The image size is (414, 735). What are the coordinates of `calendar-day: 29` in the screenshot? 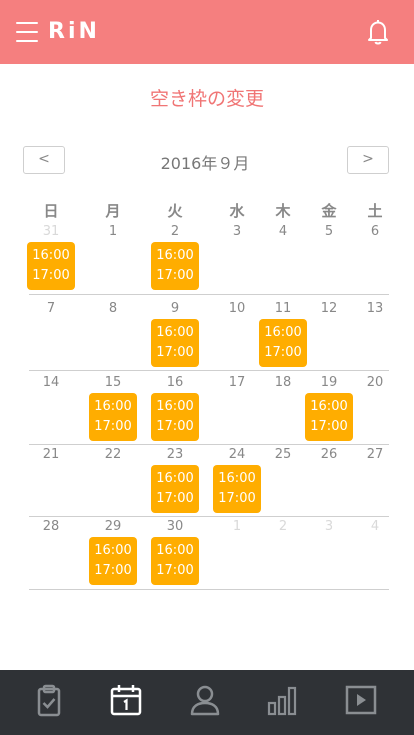 It's located at (113, 526).